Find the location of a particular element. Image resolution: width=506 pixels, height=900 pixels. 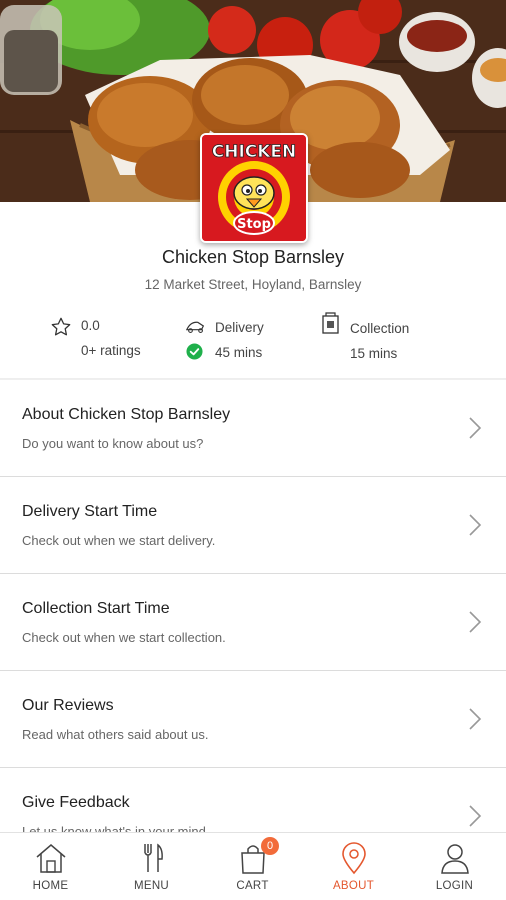

tab-label: CART is located at coordinates (252, 886).